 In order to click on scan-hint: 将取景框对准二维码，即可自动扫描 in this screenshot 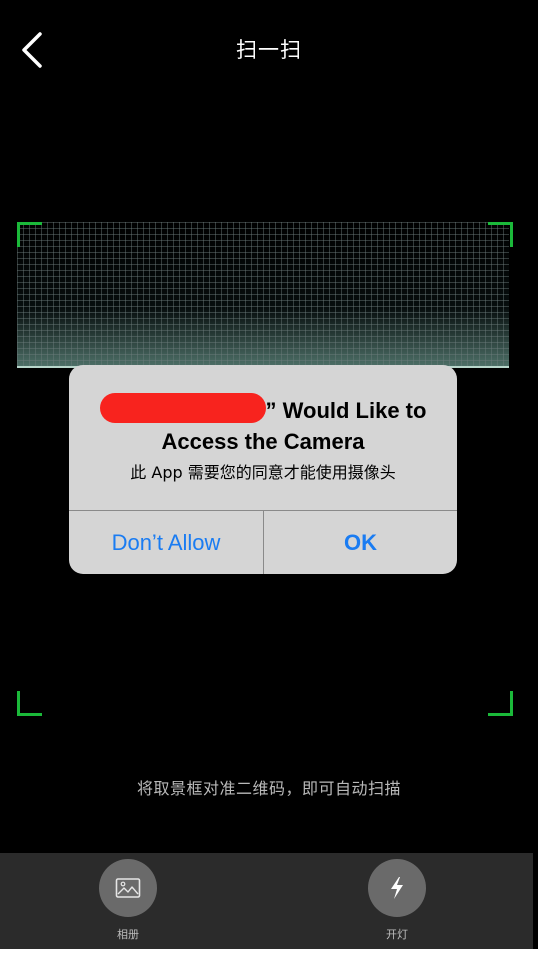, I will do `click(268, 788)`.